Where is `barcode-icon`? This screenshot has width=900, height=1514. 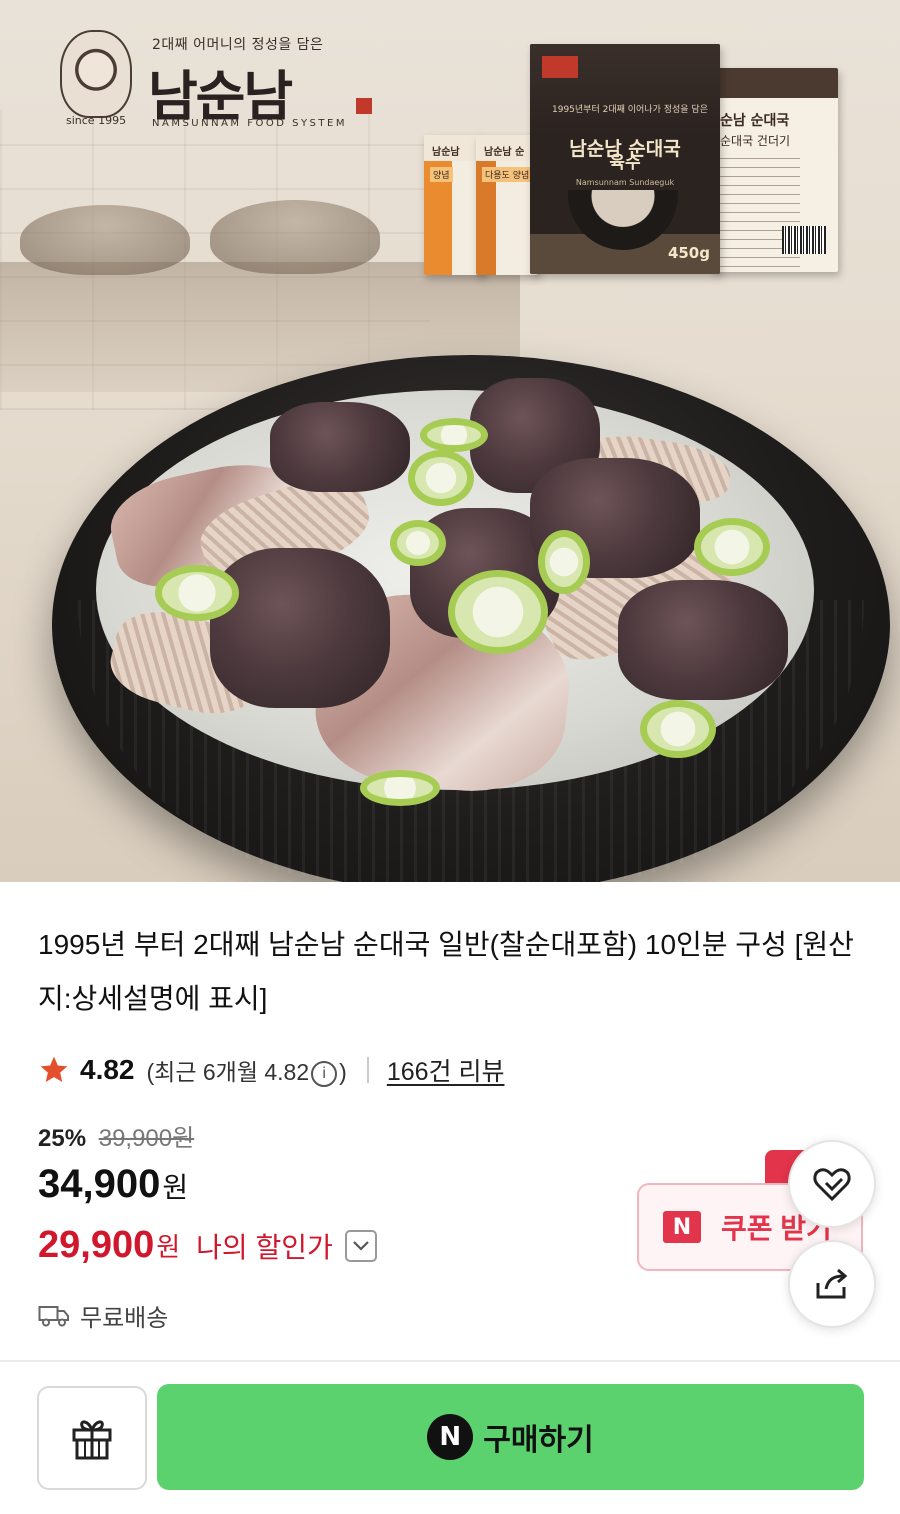
barcode-icon is located at coordinates (804, 240).